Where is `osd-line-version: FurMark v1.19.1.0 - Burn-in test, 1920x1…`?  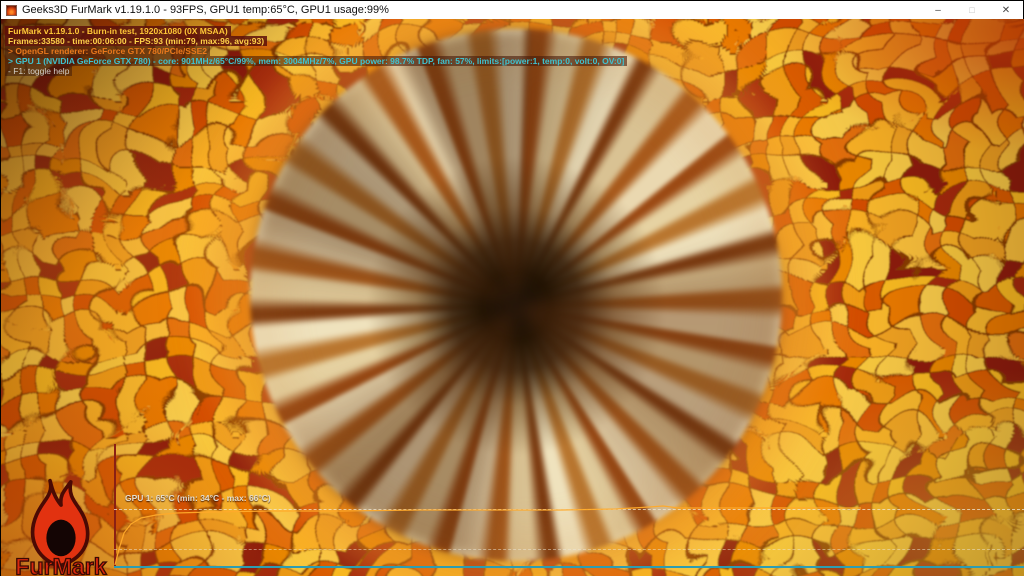
osd-line-version: FurMark v1.19.1.0 - Burn-in test, 1920x1… is located at coordinates (118, 31).